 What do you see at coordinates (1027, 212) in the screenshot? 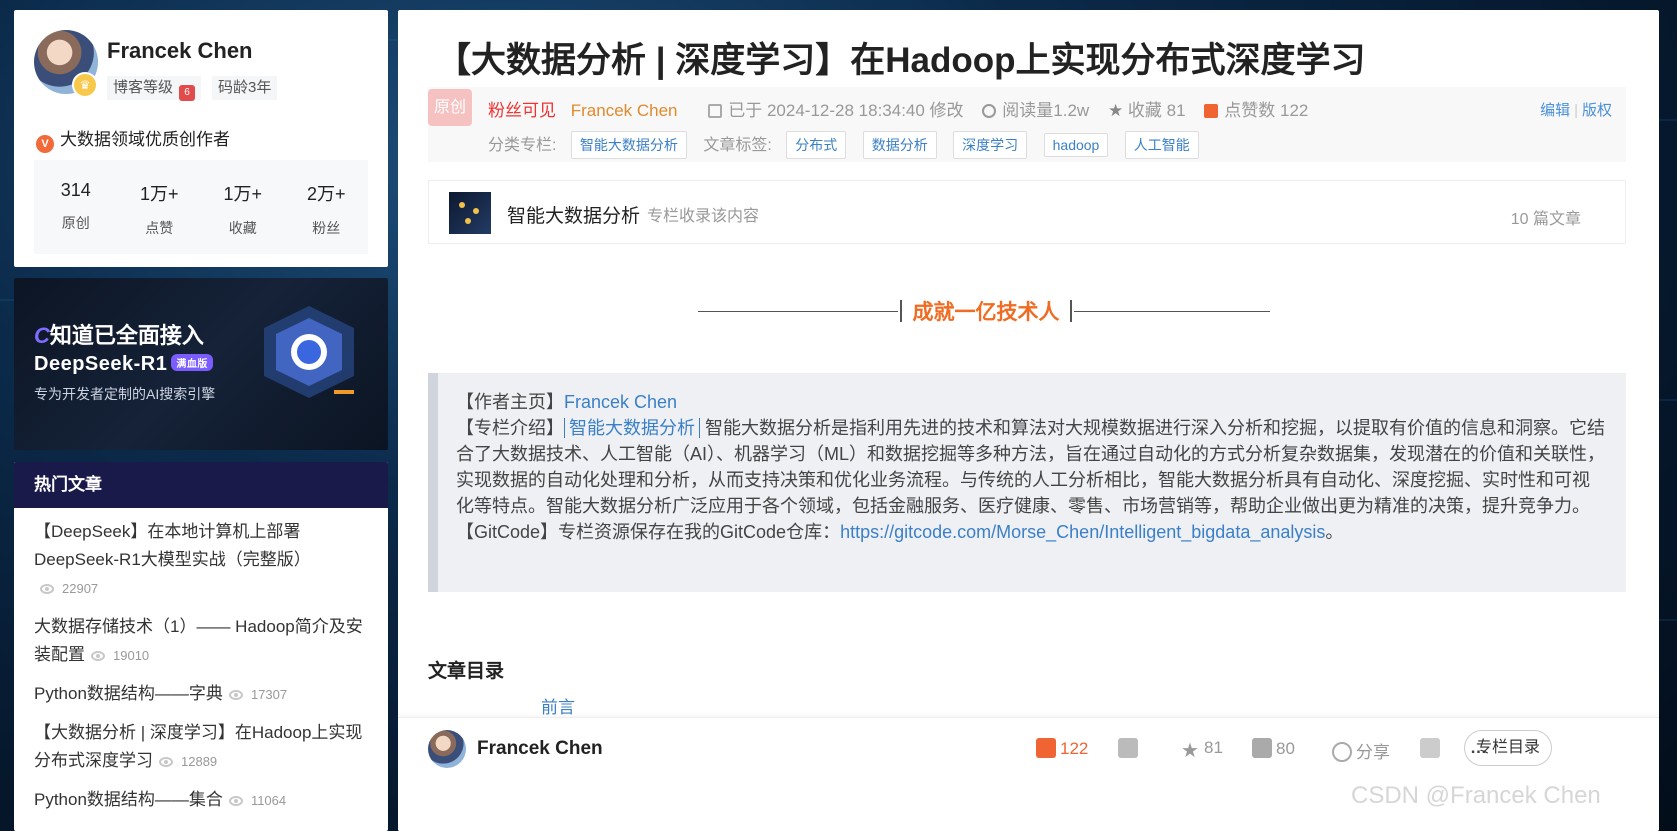
I see `column-info-box: 智能大数据分析 专栏收录该内容 10 篇文章` at bounding box center [1027, 212].